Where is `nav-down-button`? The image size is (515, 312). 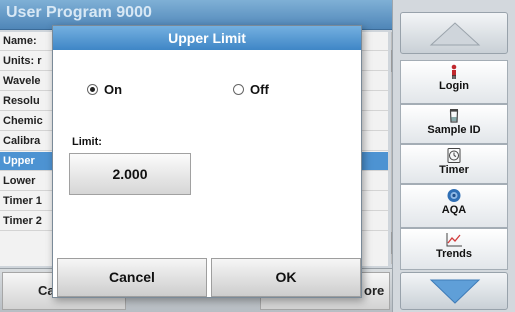
nav-down-button is located at coordinates (454, 291).